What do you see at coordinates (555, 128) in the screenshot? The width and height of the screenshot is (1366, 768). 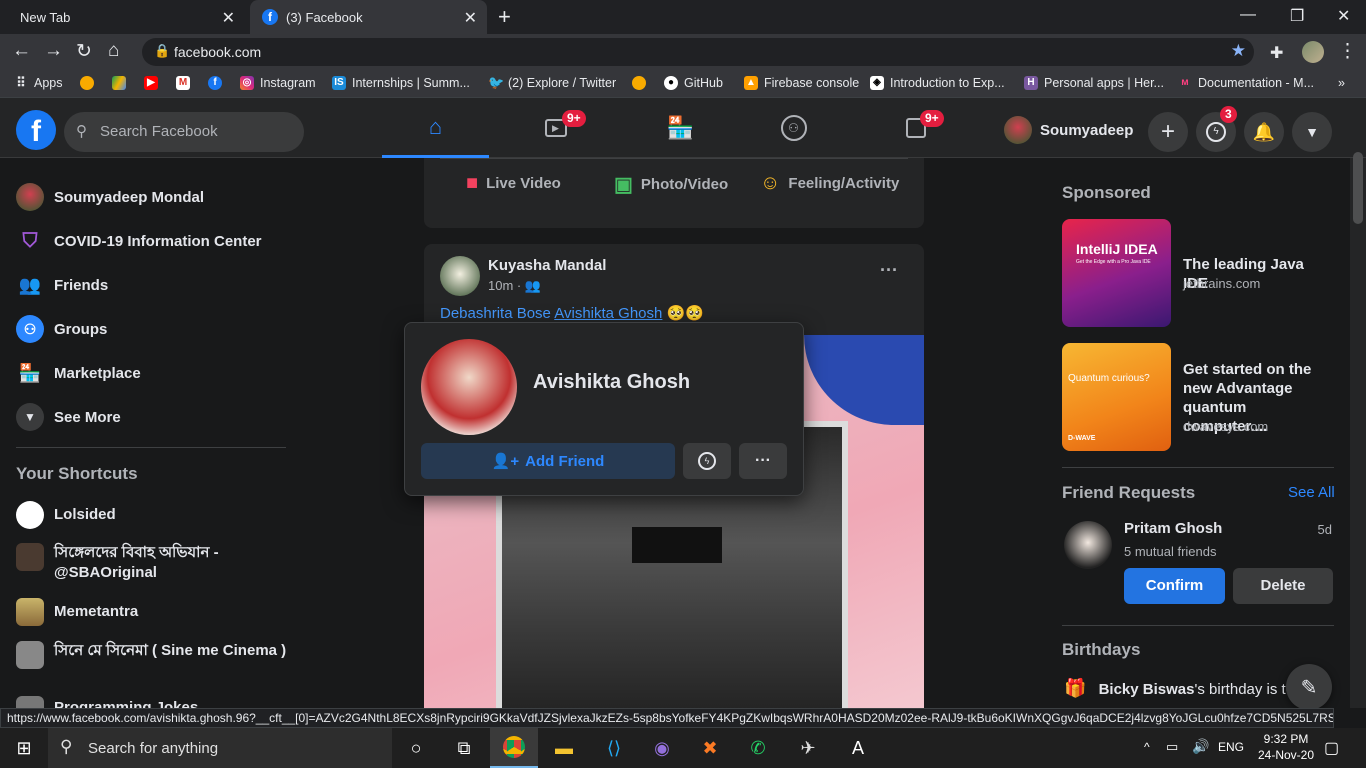 I see `tab-watch: ▶ 9+` at bounding box center [555, 128].